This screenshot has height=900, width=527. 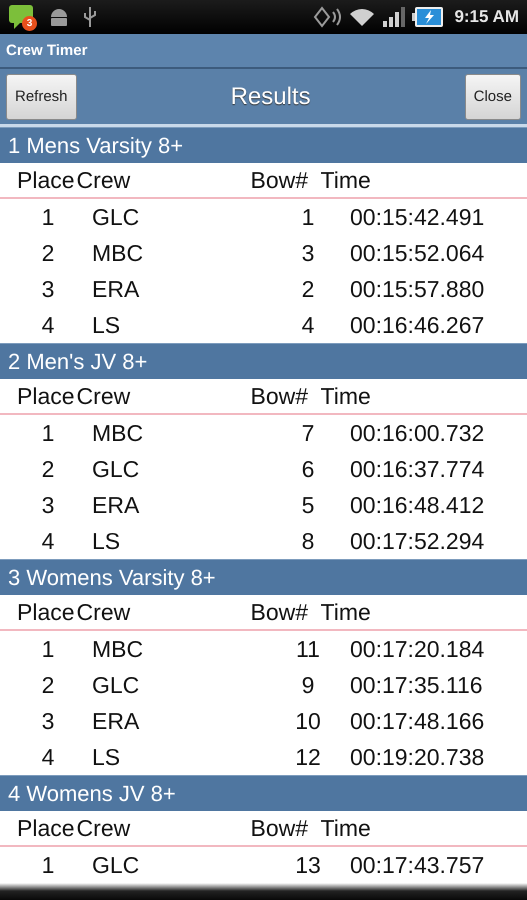 What do you see at coordinates (308, 685) in the screenshot?
I see `table-cell-text: 9` at bounding box center [308, 685].